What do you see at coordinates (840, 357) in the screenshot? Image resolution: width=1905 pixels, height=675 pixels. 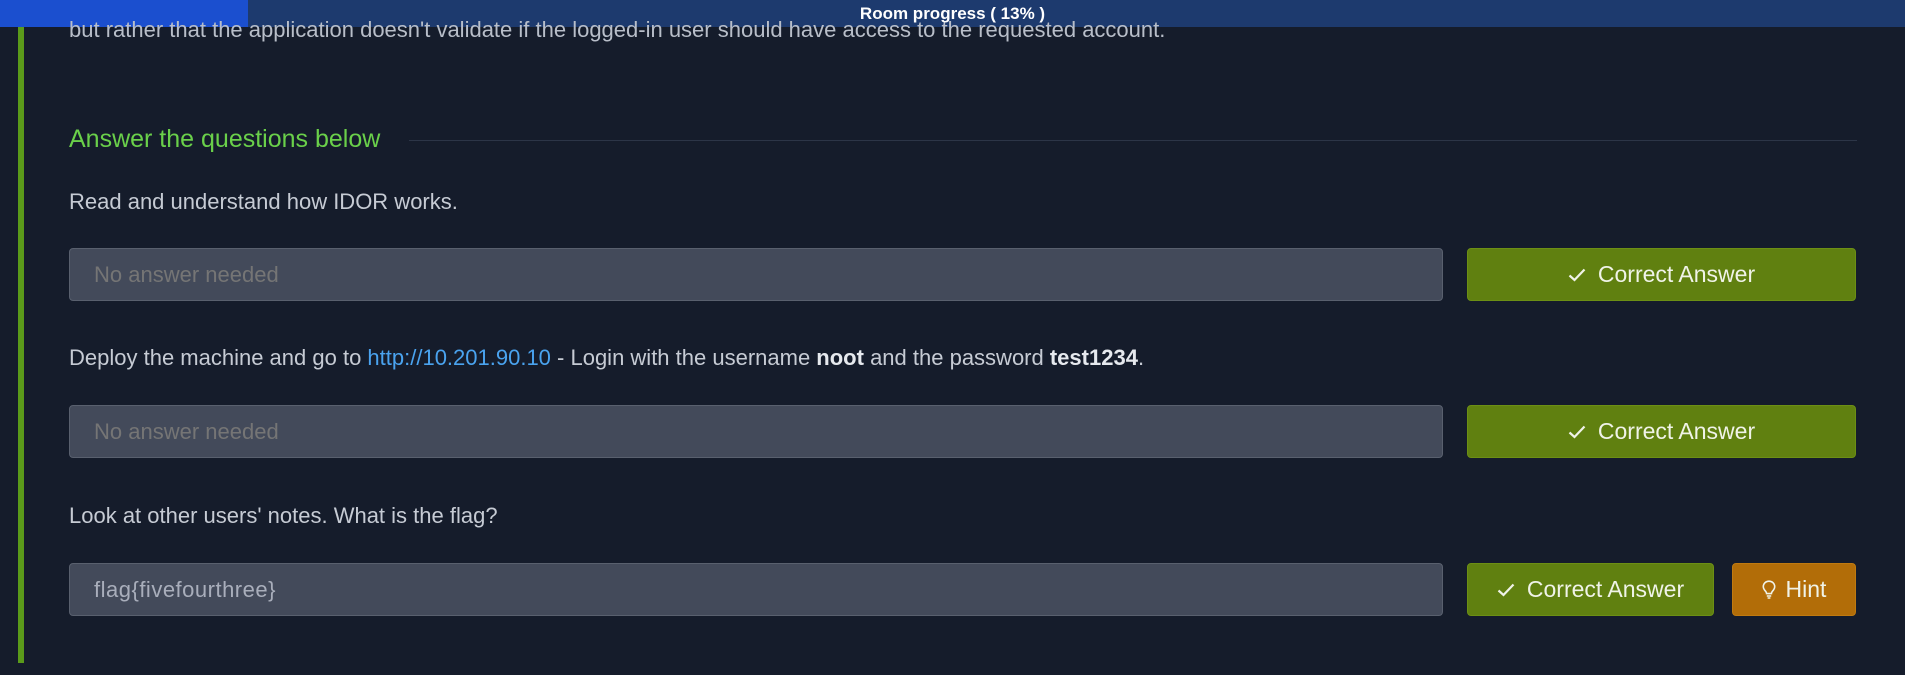 I see `username-value: noot` at bounding box center [840, 357].